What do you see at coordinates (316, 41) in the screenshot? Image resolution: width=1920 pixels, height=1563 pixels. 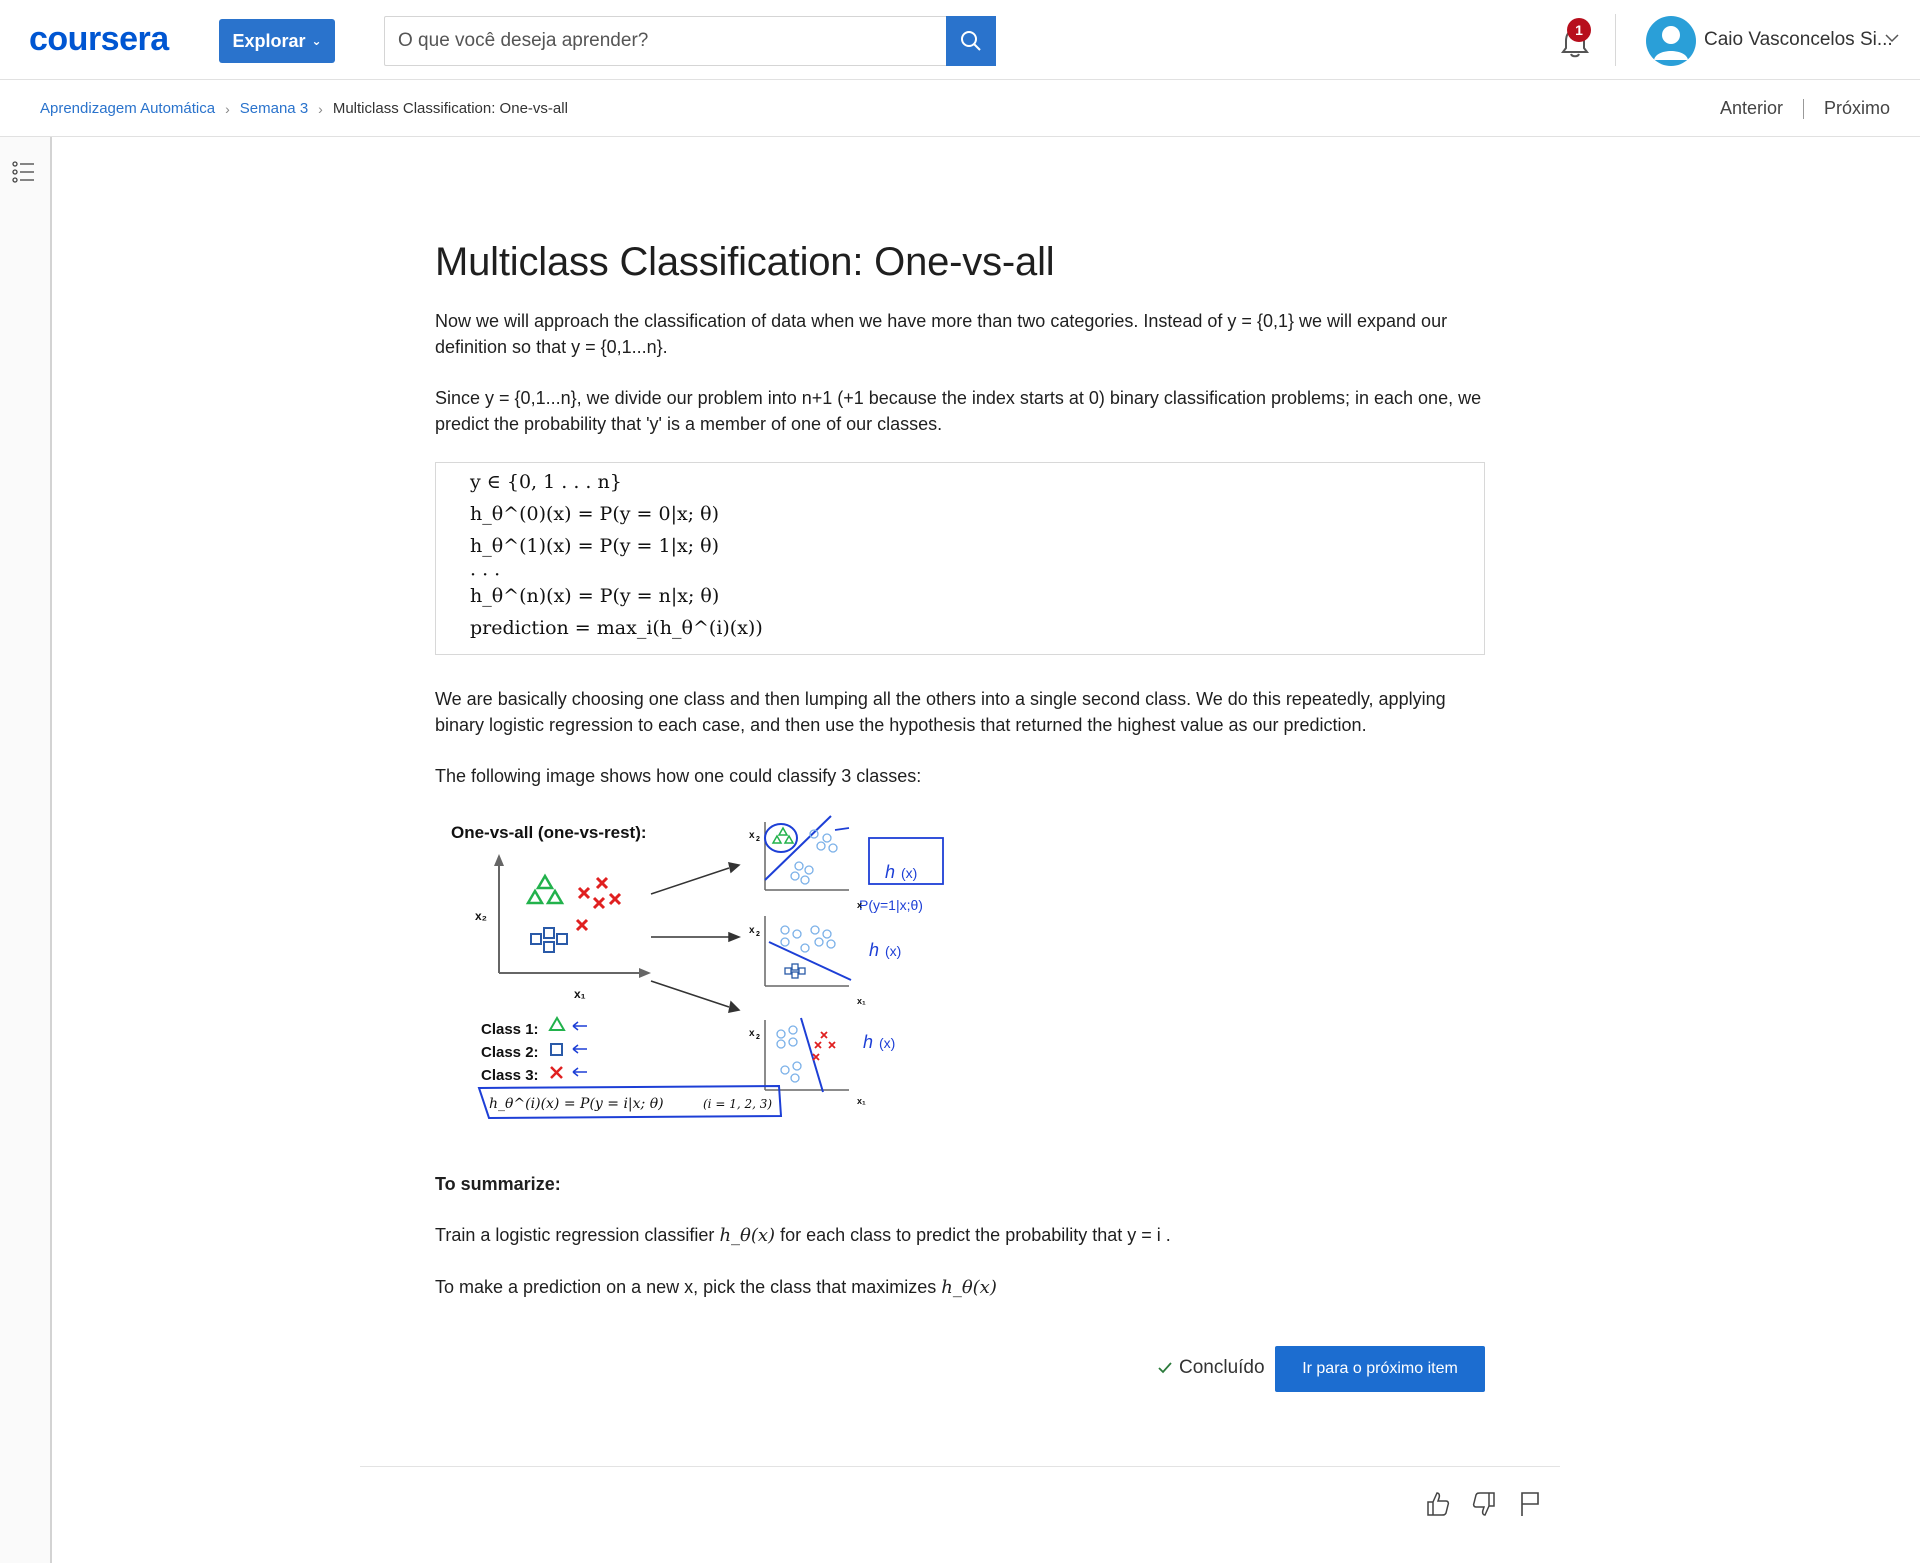 I see `chevron-down-icon: ⌄` at bounding box center [316, 41].